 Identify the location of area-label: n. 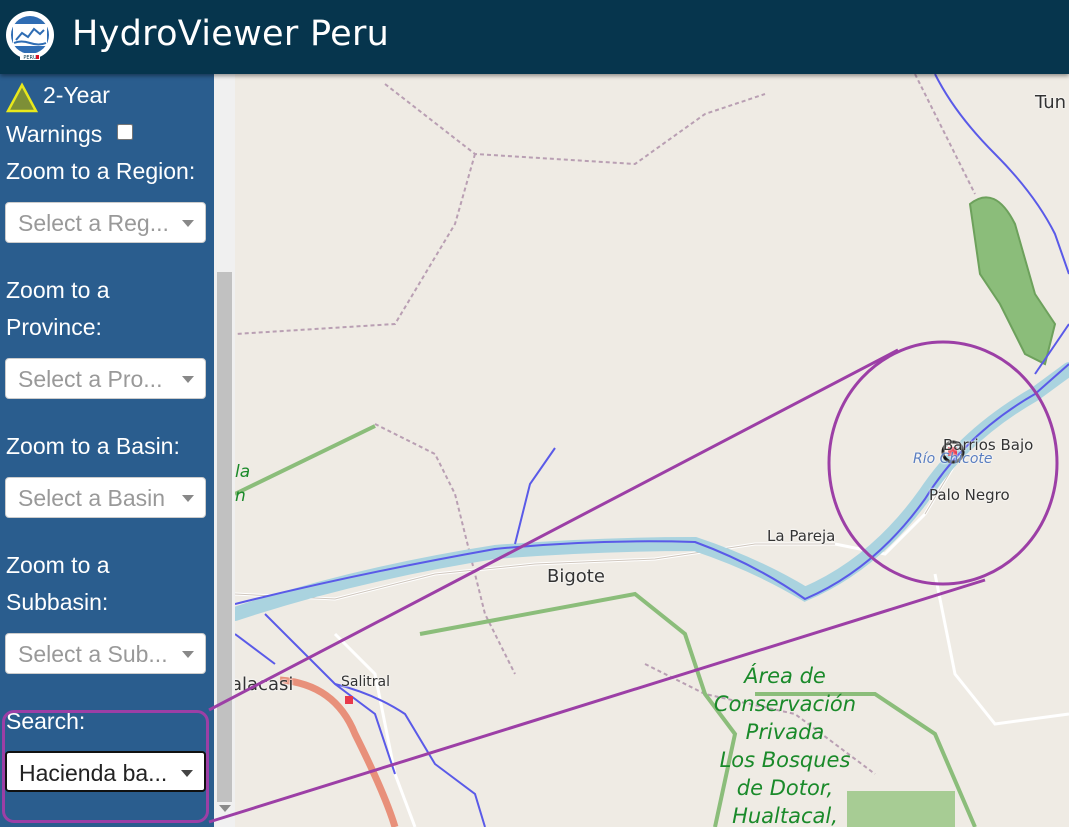
(240, 496).